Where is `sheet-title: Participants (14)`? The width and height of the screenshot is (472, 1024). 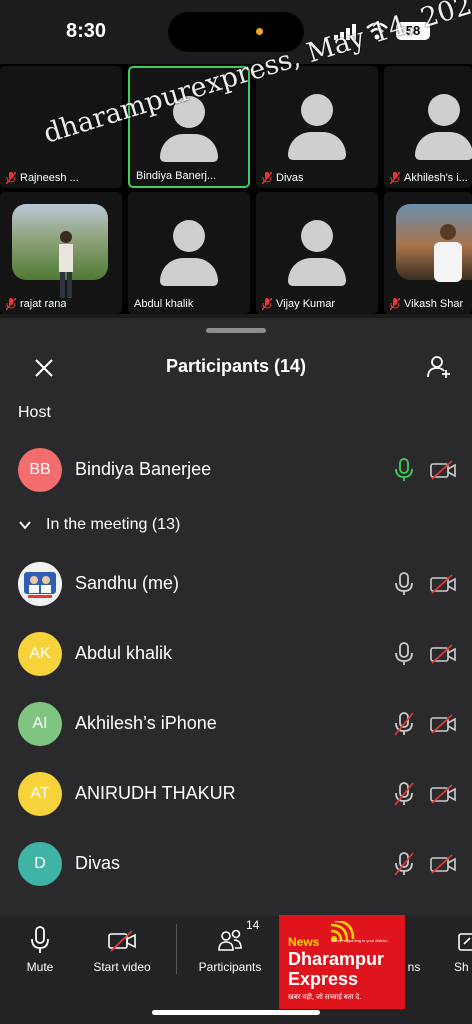 sheet-title: Participants (14) is located at coordinates (236, 366).